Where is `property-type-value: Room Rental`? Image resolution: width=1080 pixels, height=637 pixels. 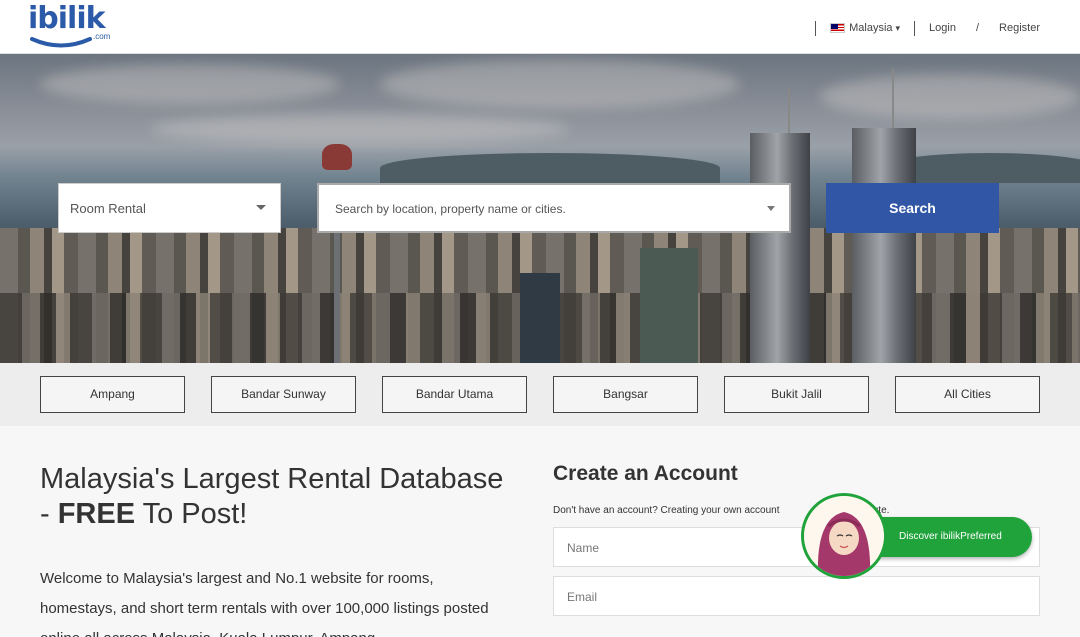
property-type-value: Room Rental is located at coordinates (108, 208).